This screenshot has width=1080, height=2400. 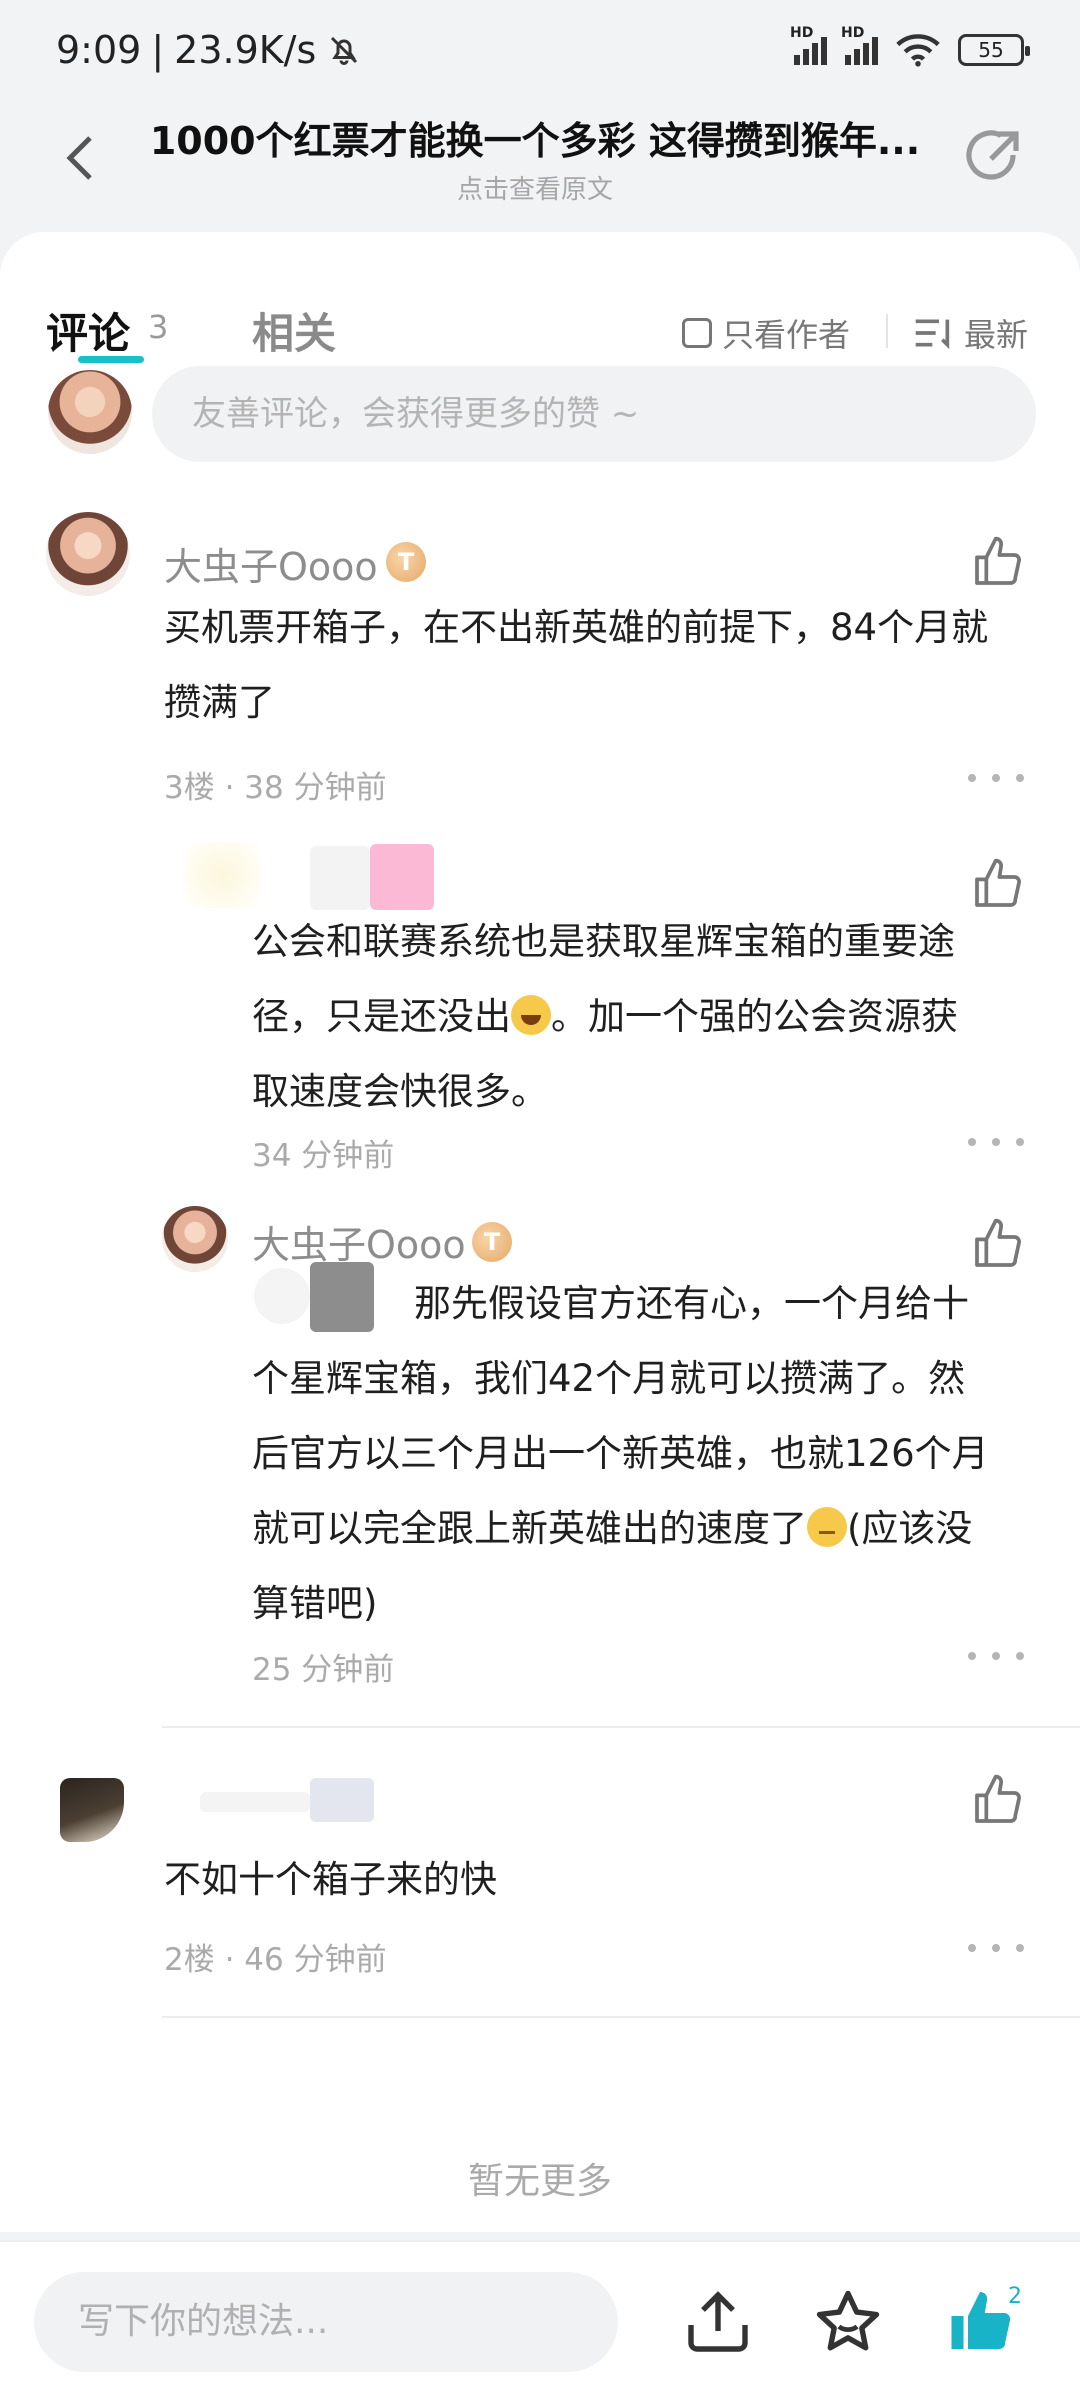 What do you see at coordinates (594, 414) in the screenshot?
I see `comment-input: 友善评论，会获得更多的赞 ~` at bounding box center [594, 414].